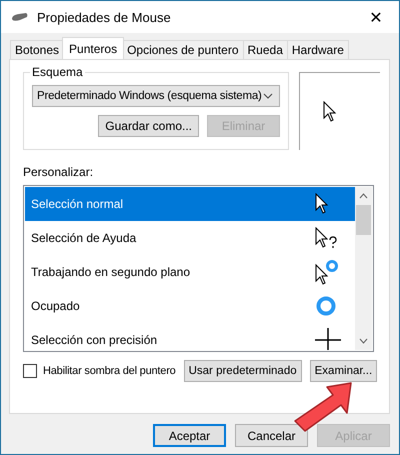 The height and width of the screenshot is (455, 400). Describe the element at coordinates (37, 49) in the screenshot. I see `tab: Botones` at that location.